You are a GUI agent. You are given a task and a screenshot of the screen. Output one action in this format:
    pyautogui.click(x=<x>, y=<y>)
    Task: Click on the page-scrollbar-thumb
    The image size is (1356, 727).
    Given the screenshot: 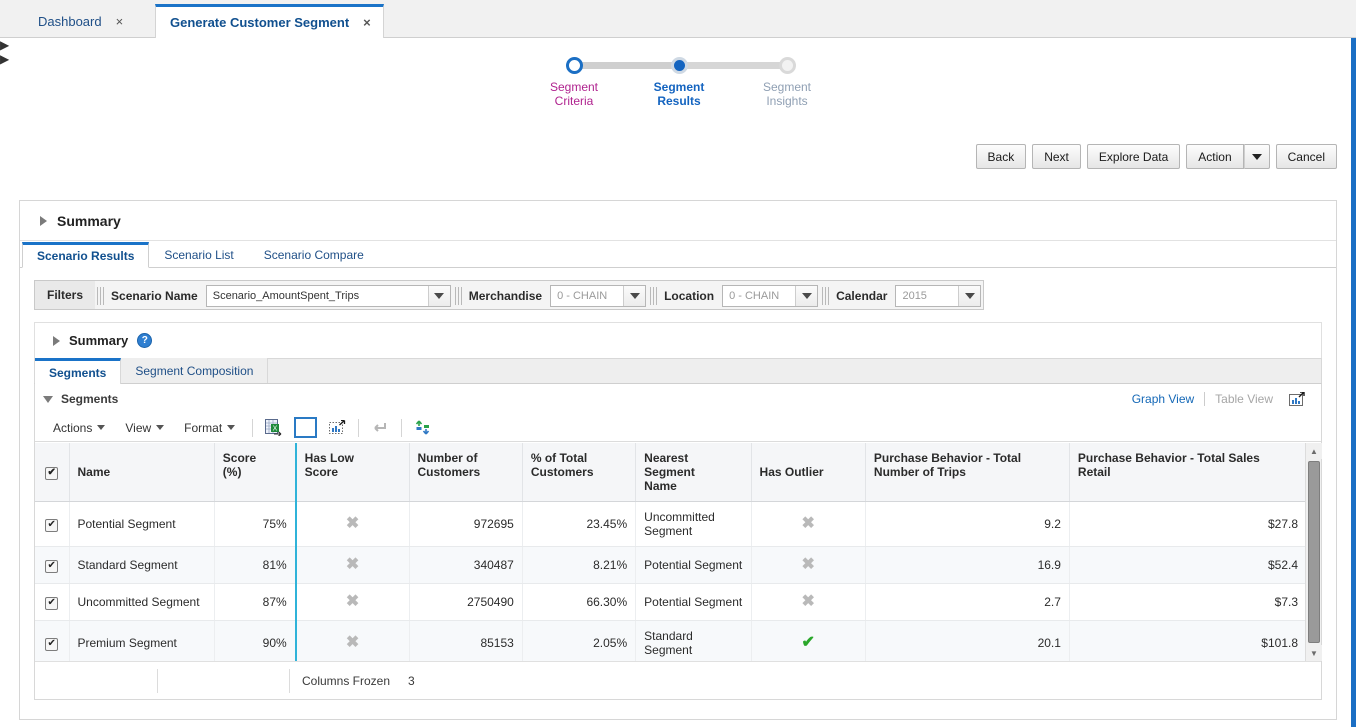 What is the action you would take?
    pyautogui.click(x=1353, y=382)
    